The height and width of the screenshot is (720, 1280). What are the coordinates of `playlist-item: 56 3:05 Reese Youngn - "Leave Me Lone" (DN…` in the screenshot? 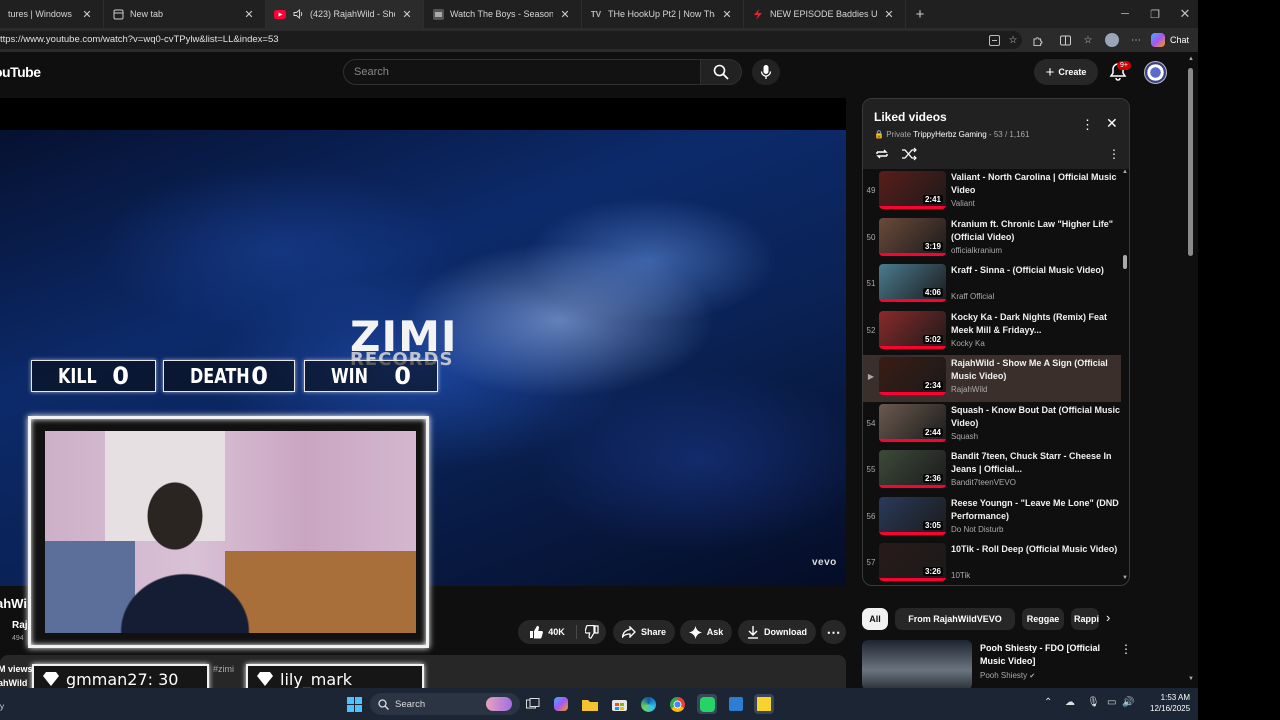 It's located at (992, 518).